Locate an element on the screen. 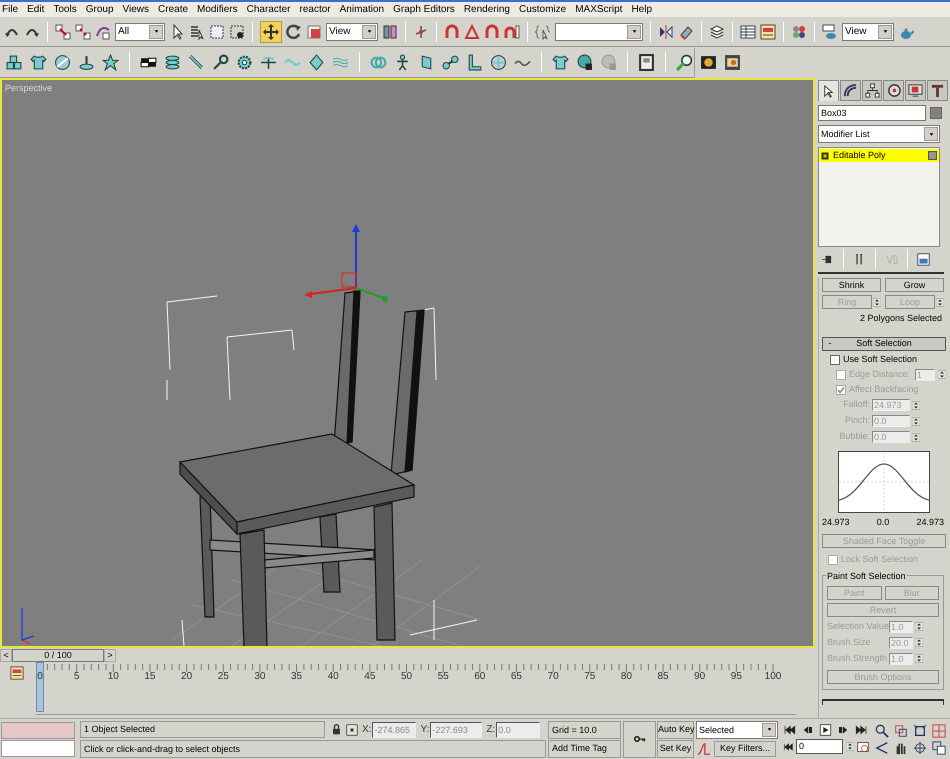  absolute-mode-icon is located at coordinates (352, 730).